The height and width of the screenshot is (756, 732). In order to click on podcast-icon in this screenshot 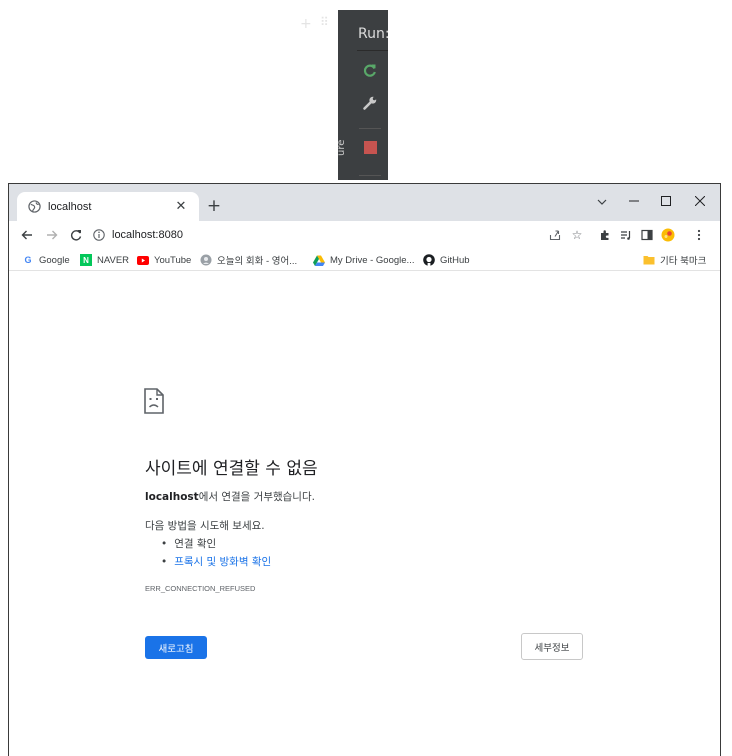, I will do `click(206, 260)`.